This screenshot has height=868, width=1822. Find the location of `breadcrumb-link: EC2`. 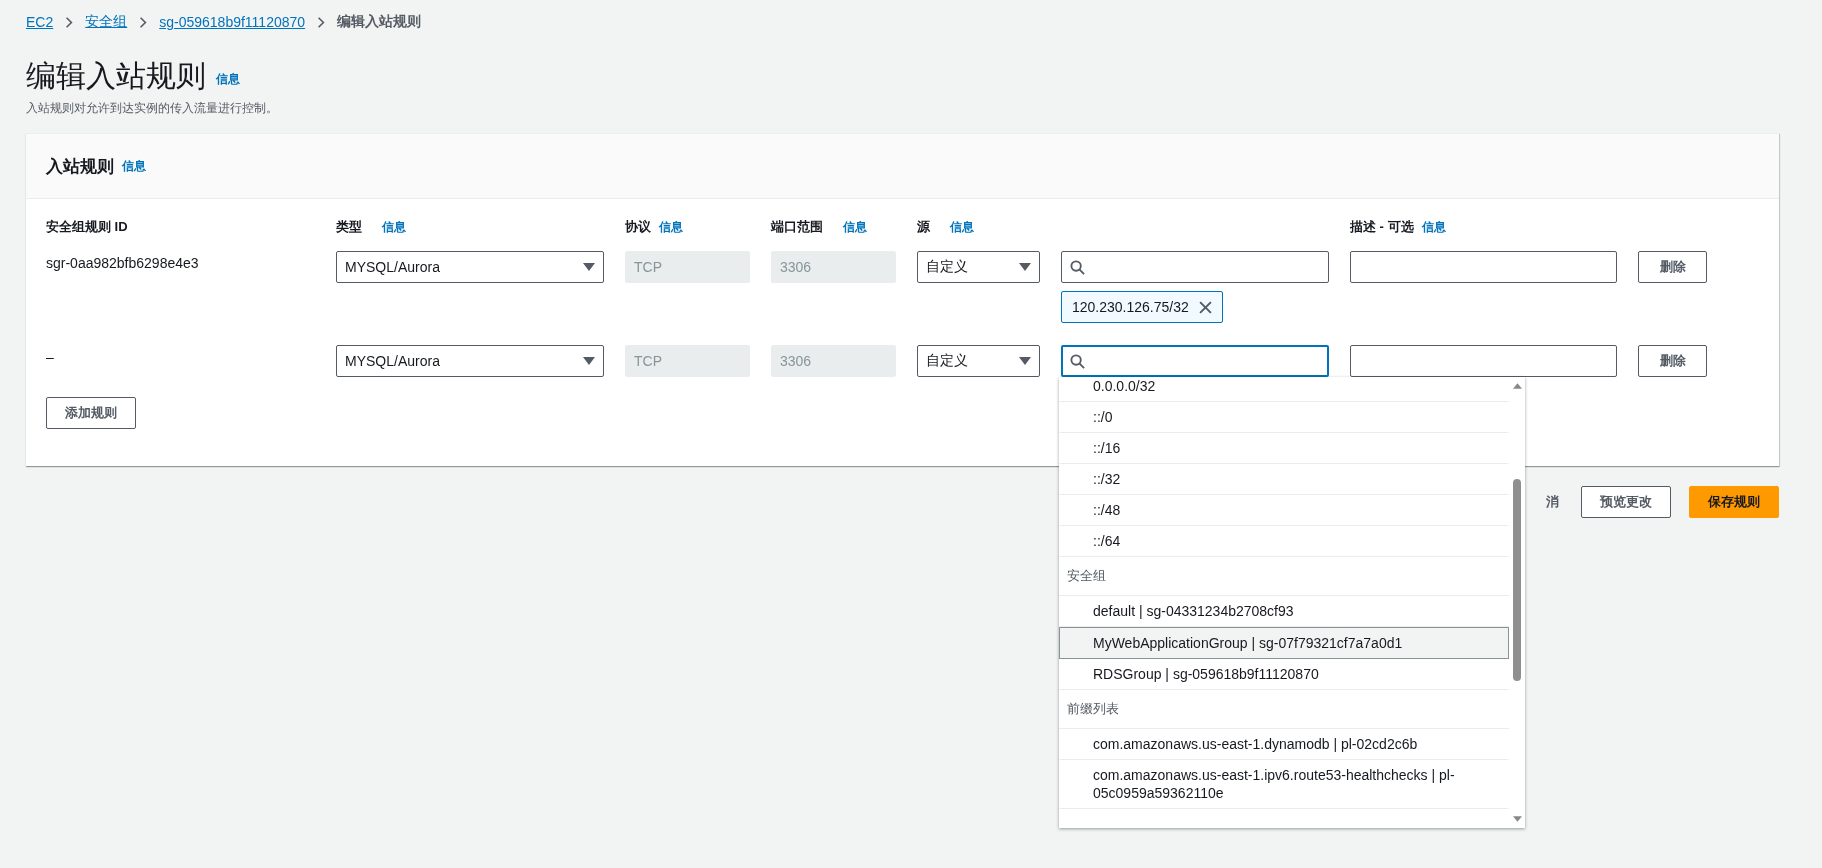

breadcrumb-link: EC2 is located at coordinates (40, 22).